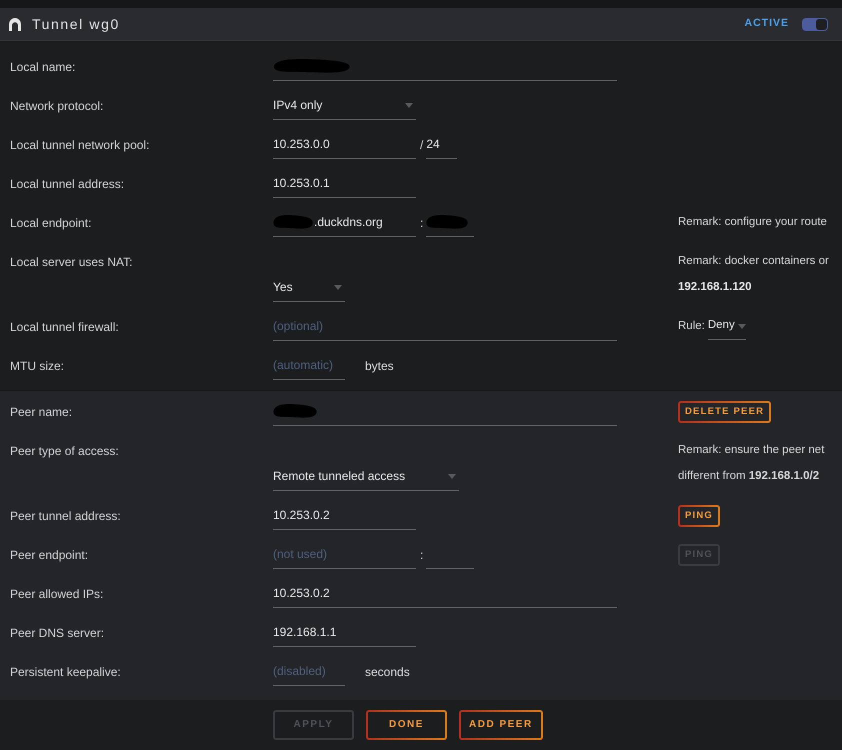 Image resolution: width=842 pixels, height=750 pixels. Describe the element at coordinates (379, 366) in the screenshot. I see `unit-label: bytes` at that location.